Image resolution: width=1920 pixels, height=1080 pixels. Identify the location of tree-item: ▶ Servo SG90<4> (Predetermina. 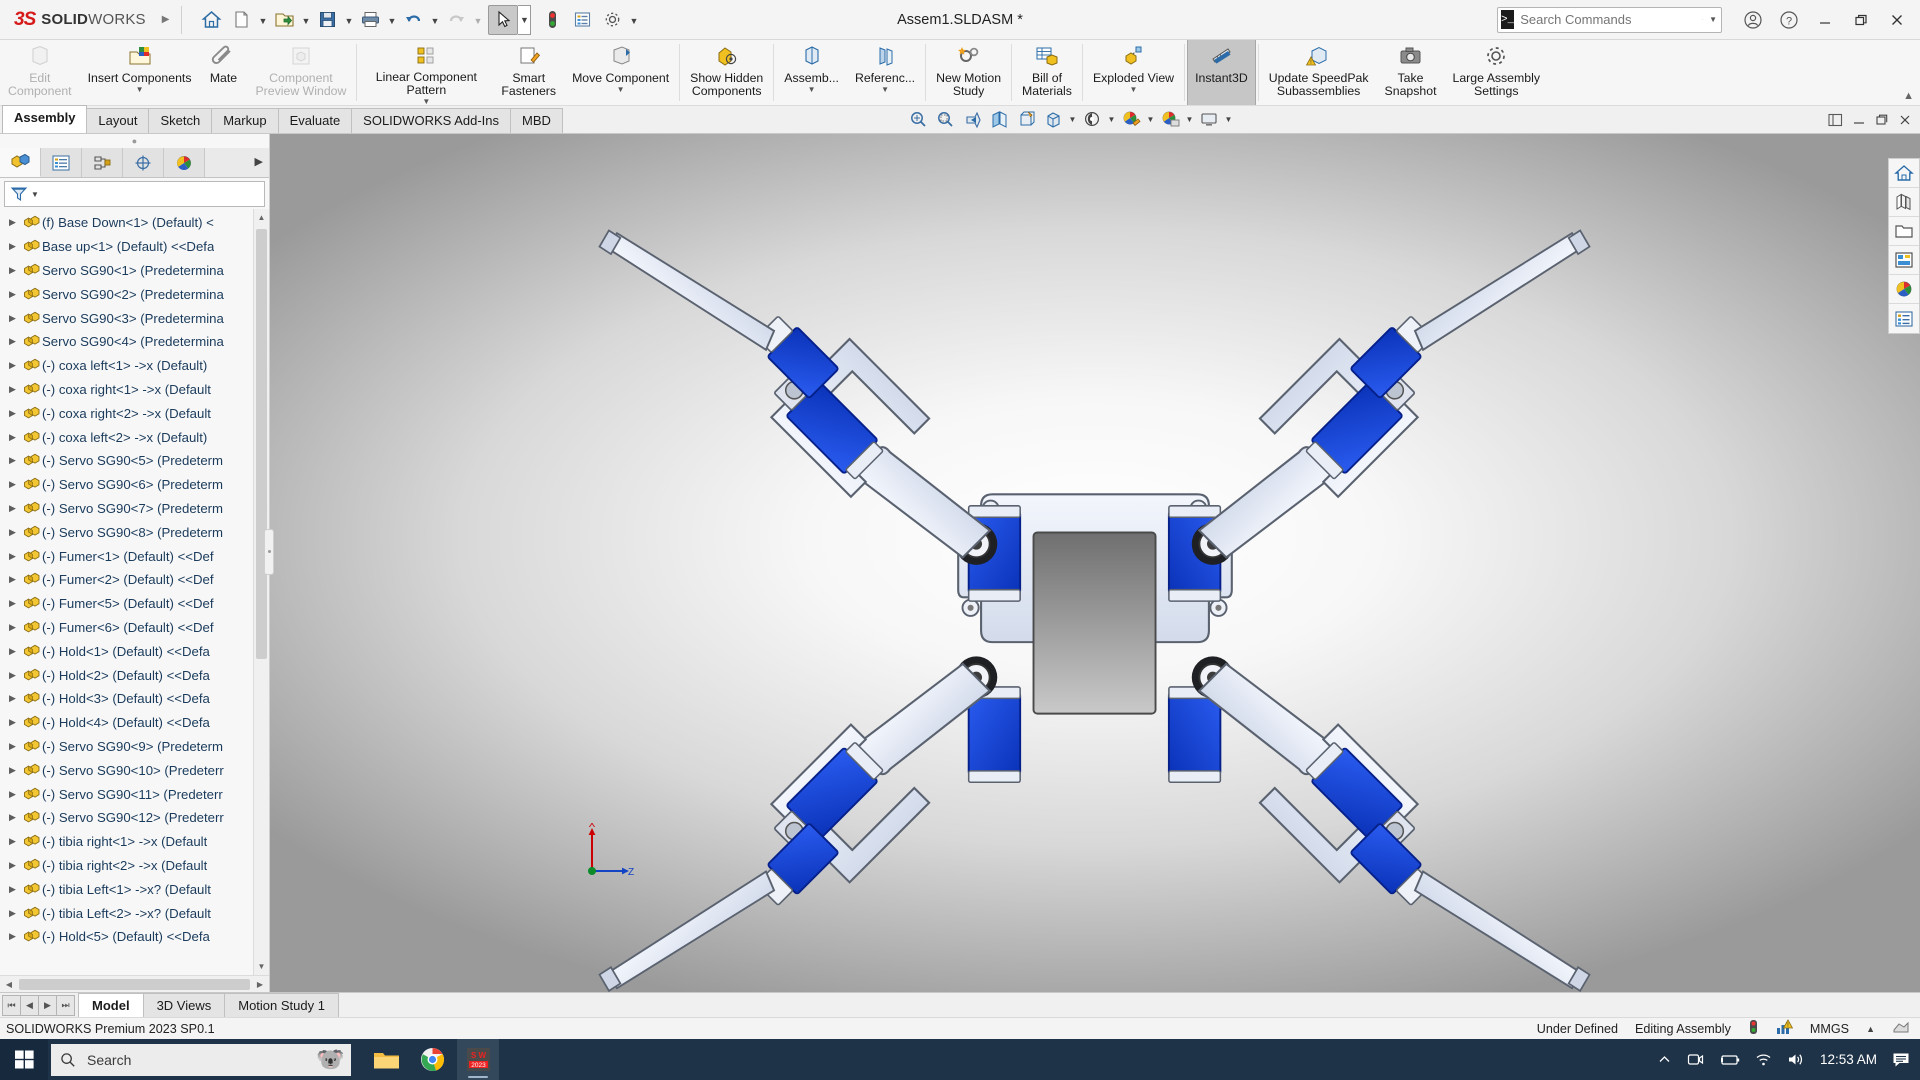
(134, 342).